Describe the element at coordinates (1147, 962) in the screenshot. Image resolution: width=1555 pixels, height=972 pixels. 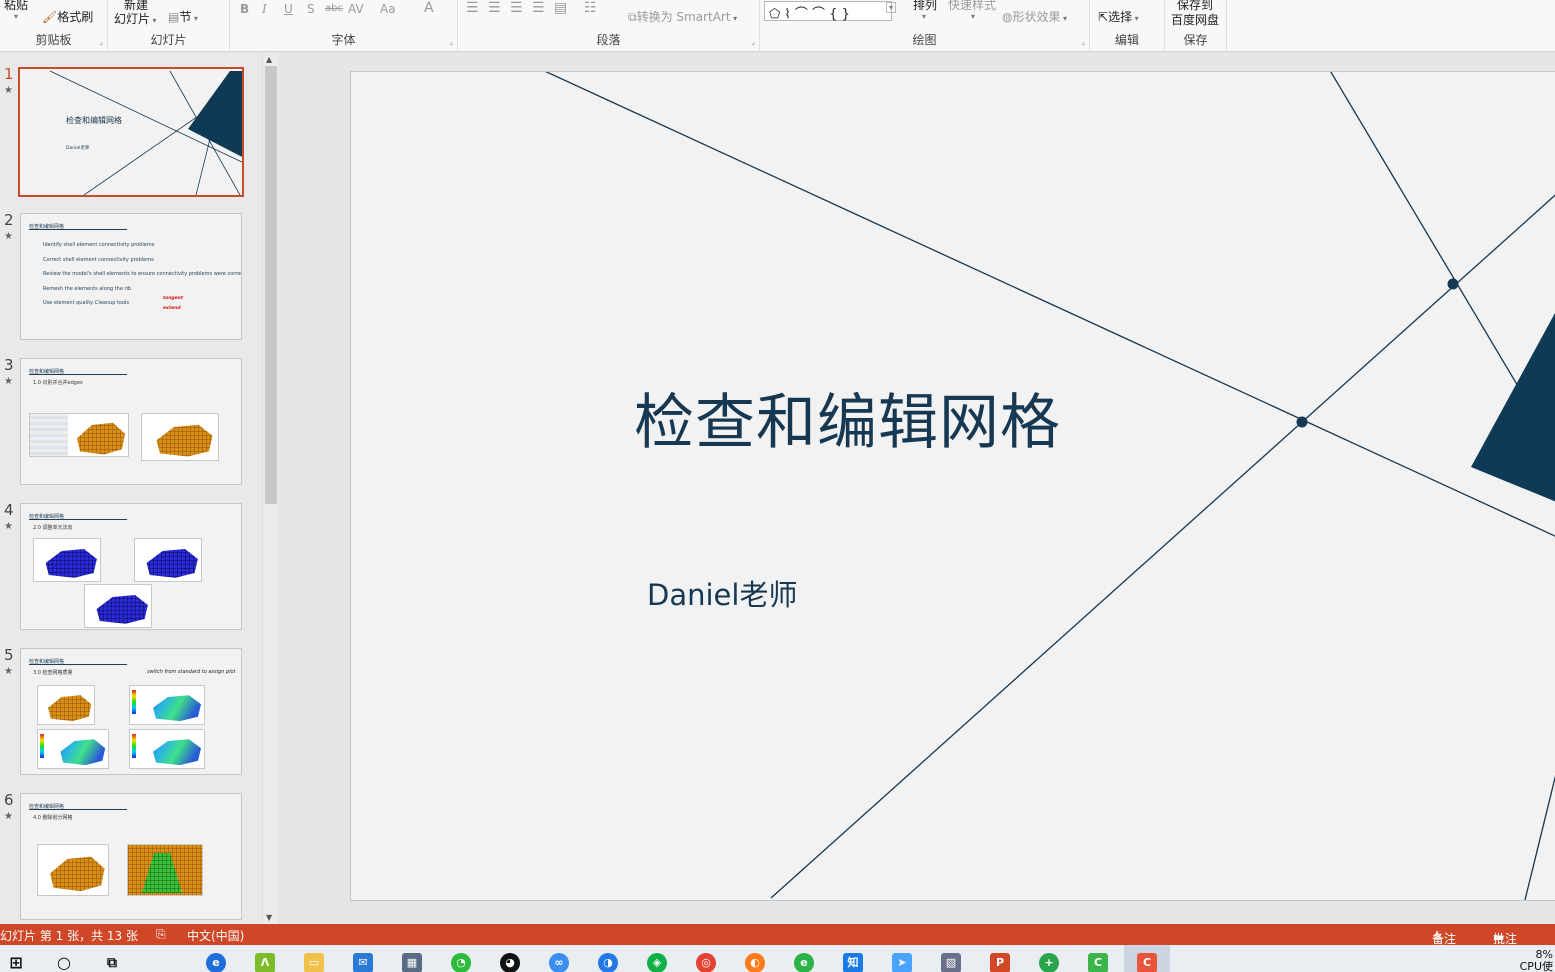
I see `recorder-icon: C` at that location.